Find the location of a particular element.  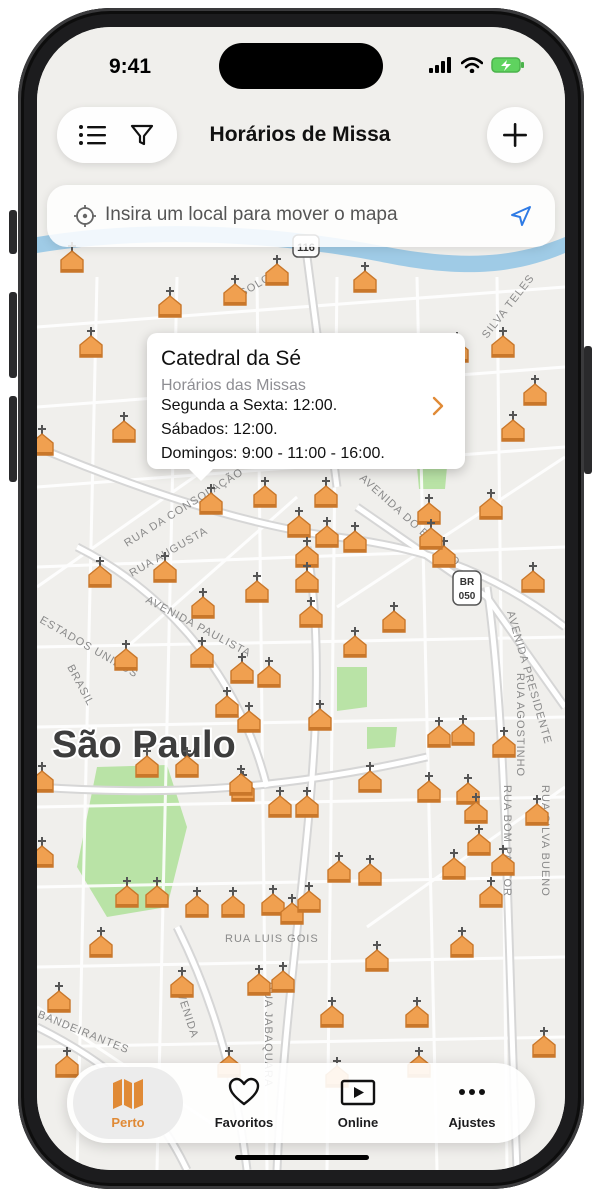

ellipsis-icon is located at coordinates (472, 1092).